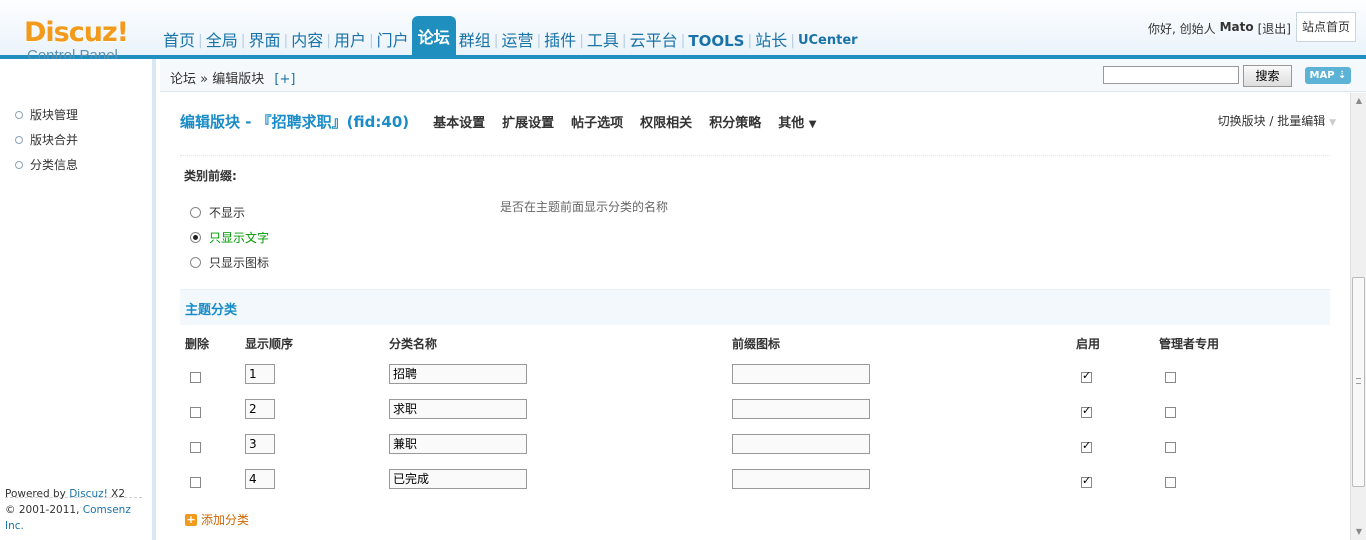  What do you see at coordinates (76, 32) in the screenshot?
I see `logo-text: Discuz!` at bounding box center [76, 32].